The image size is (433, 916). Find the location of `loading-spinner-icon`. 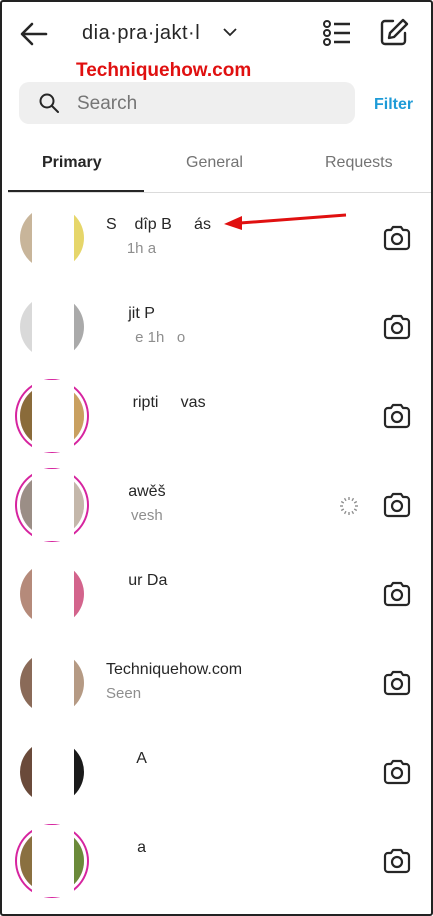

loading-spinner-icon is located at coordinates (349, 506).